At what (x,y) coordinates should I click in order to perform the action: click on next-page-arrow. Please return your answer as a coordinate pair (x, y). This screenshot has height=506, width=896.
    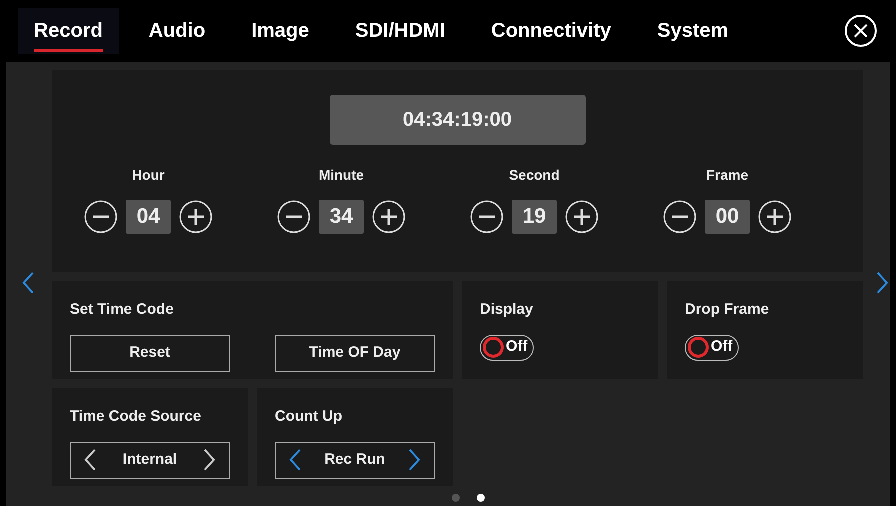
    Looking at the image, I should click on (883, 282).